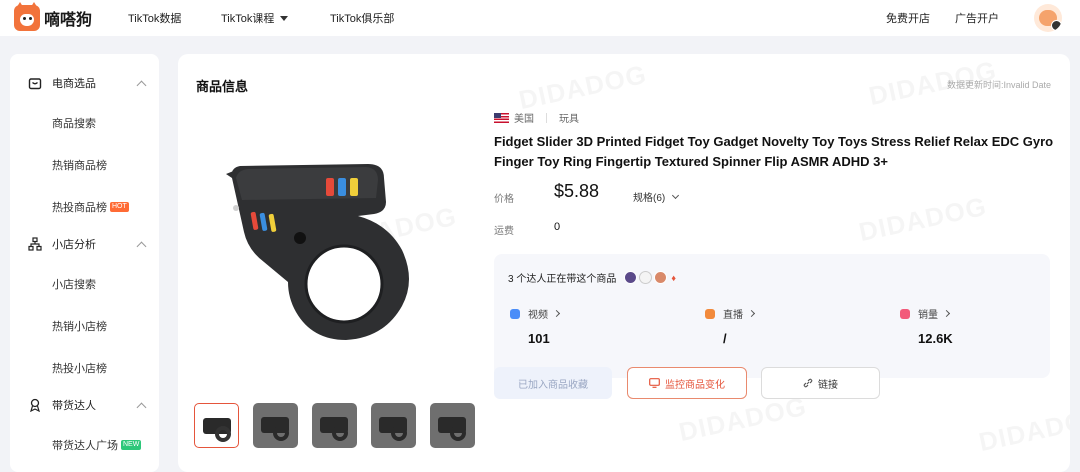 The width and height of the screenshot is (1080, 472). I want to click on shopping-bag-icon, so click(35, 84).